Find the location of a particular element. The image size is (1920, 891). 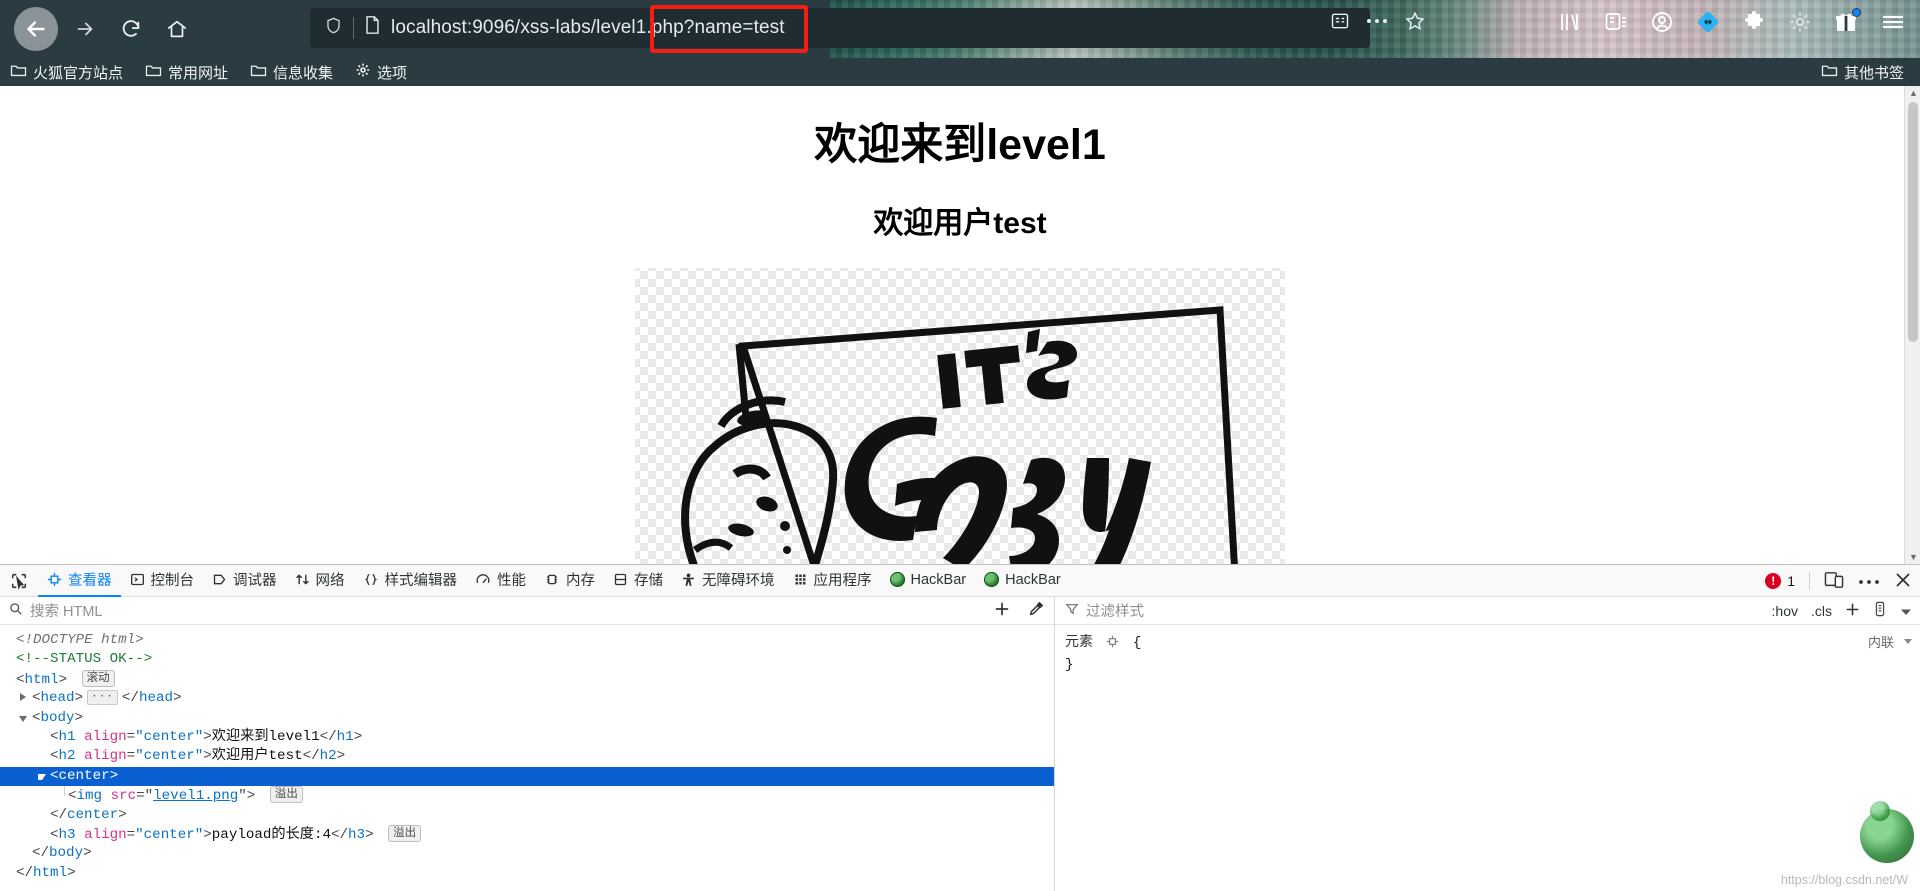

text-node: 欢迎用户test is located at coordinates (257, 756).